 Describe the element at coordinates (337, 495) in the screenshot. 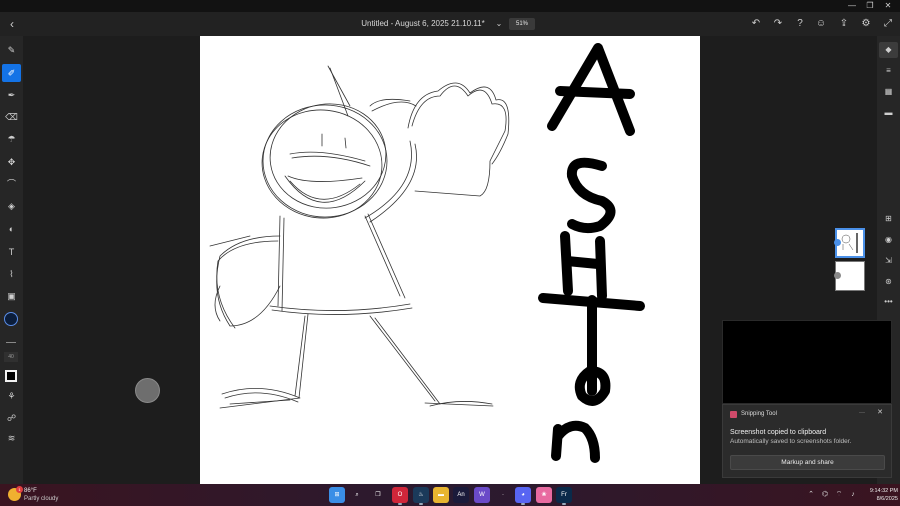

I see `start-icon: ⊞` at that location.